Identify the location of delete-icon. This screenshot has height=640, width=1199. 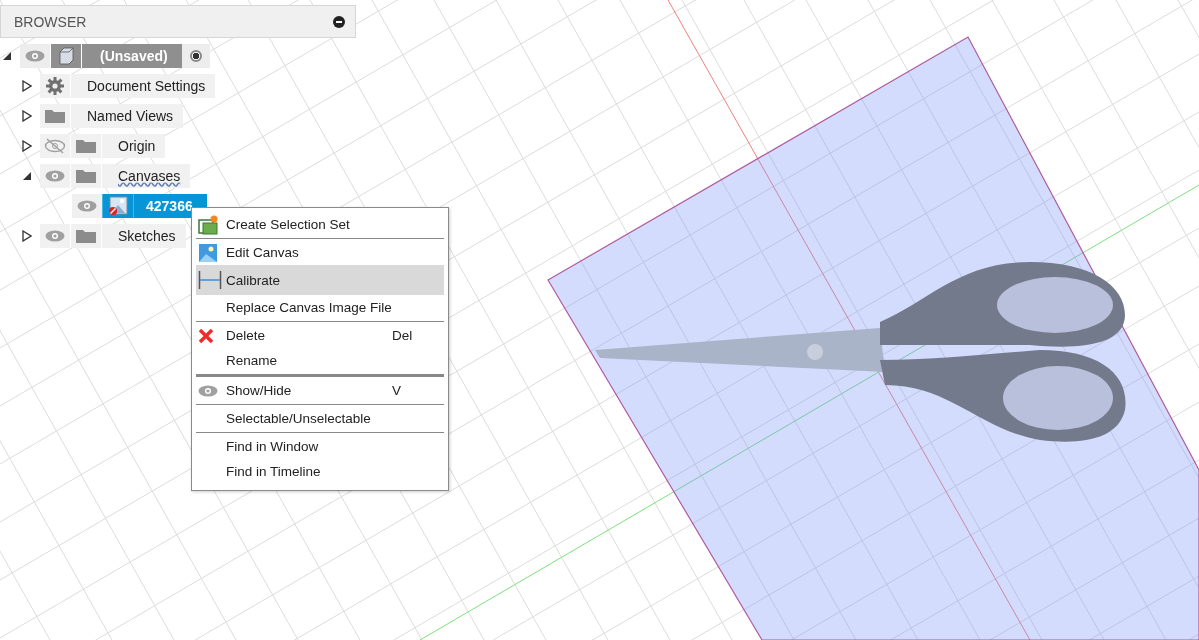
(206, 335).